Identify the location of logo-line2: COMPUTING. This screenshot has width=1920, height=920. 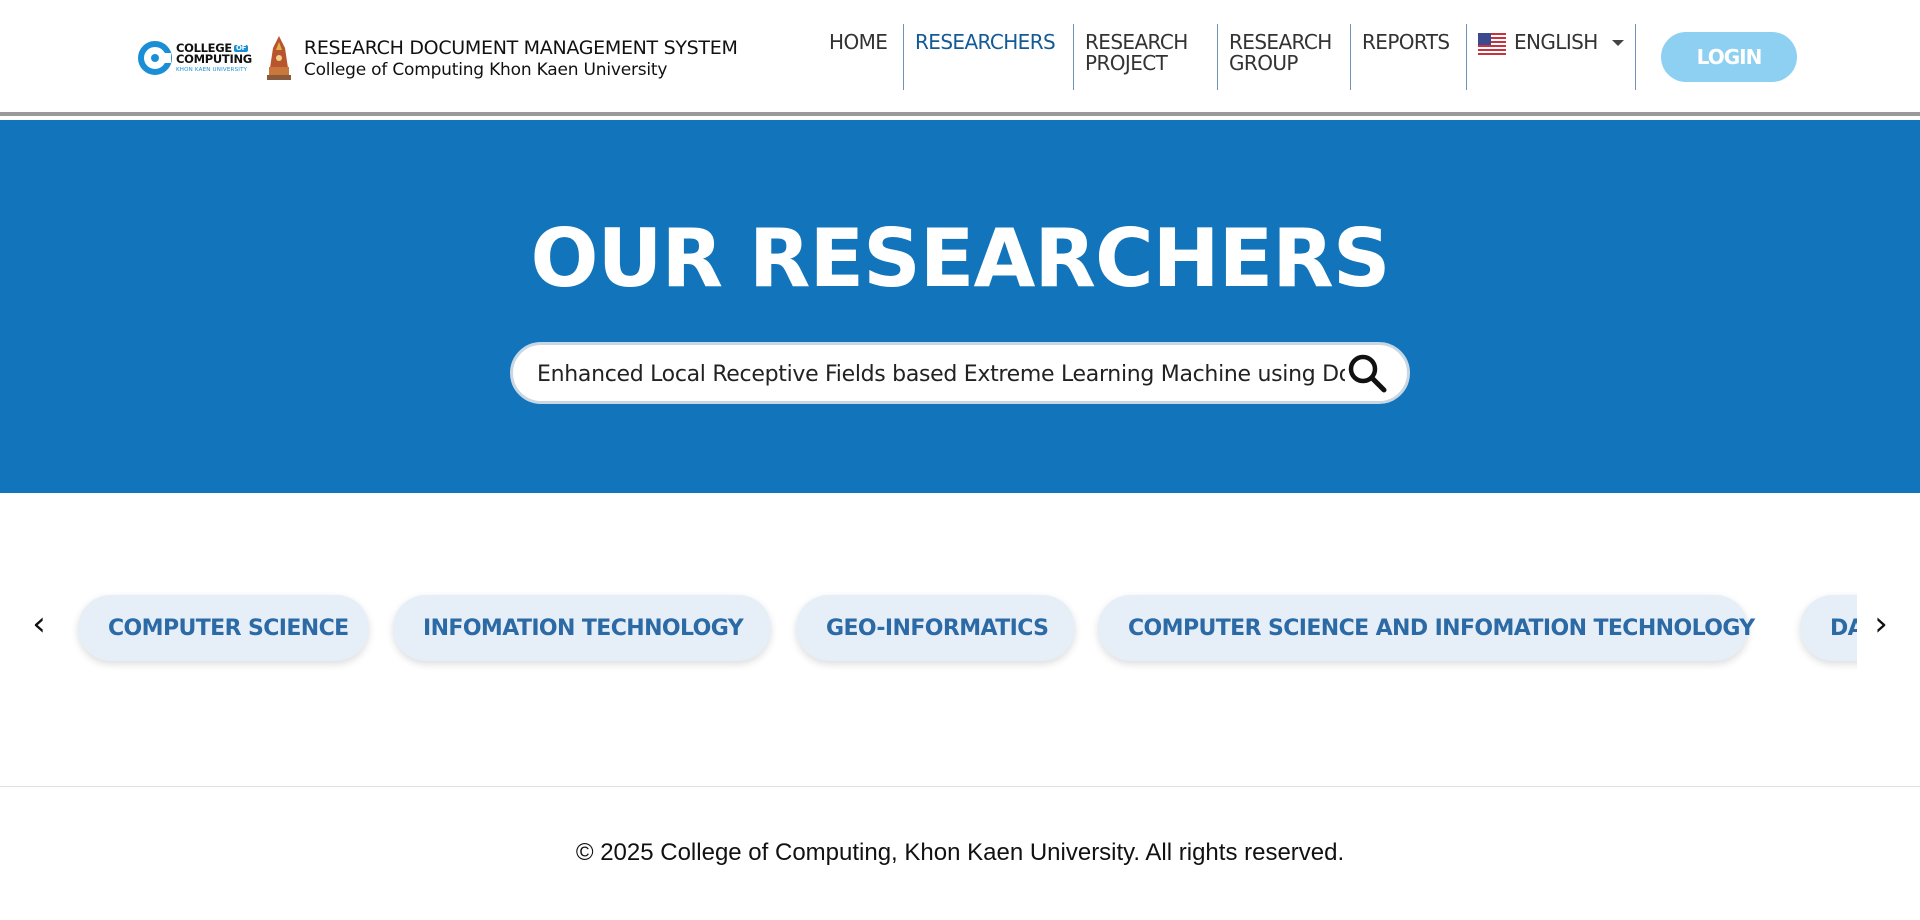
(214, 59).